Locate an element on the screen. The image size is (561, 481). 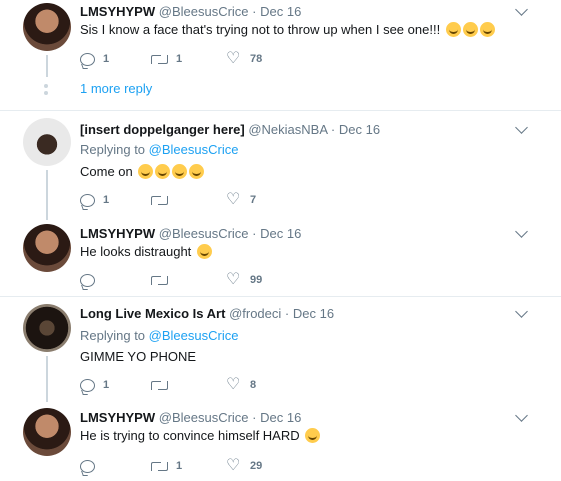
like-button: ♡ 7 is located at coordinates (241, 200).